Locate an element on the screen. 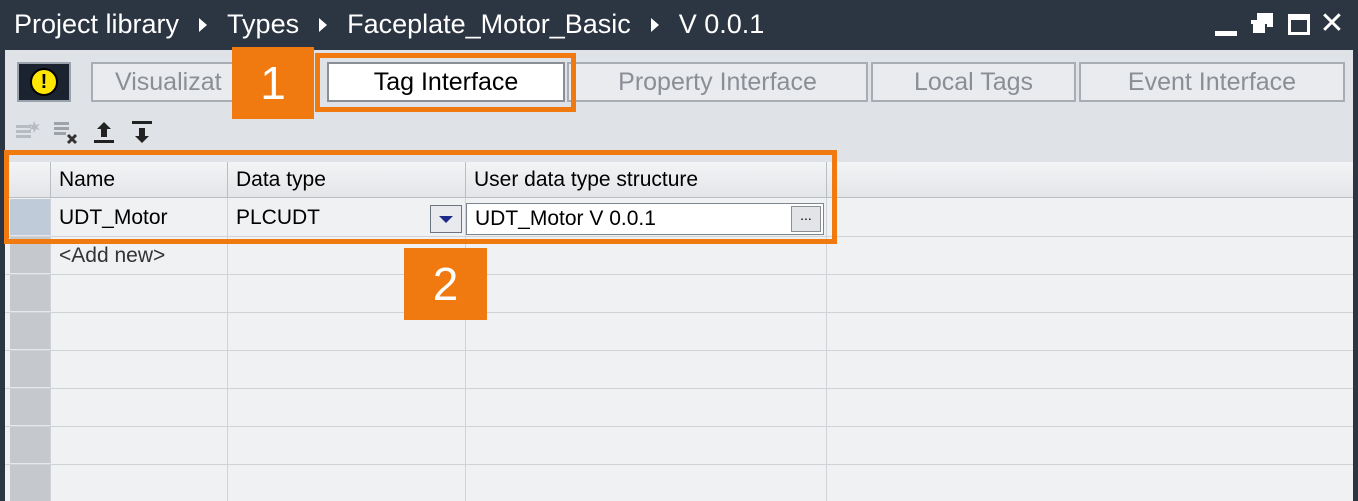 This screenshot has height=501, width=1358. tab-local-tags: Local Tags is located at coordinates (973, 82).